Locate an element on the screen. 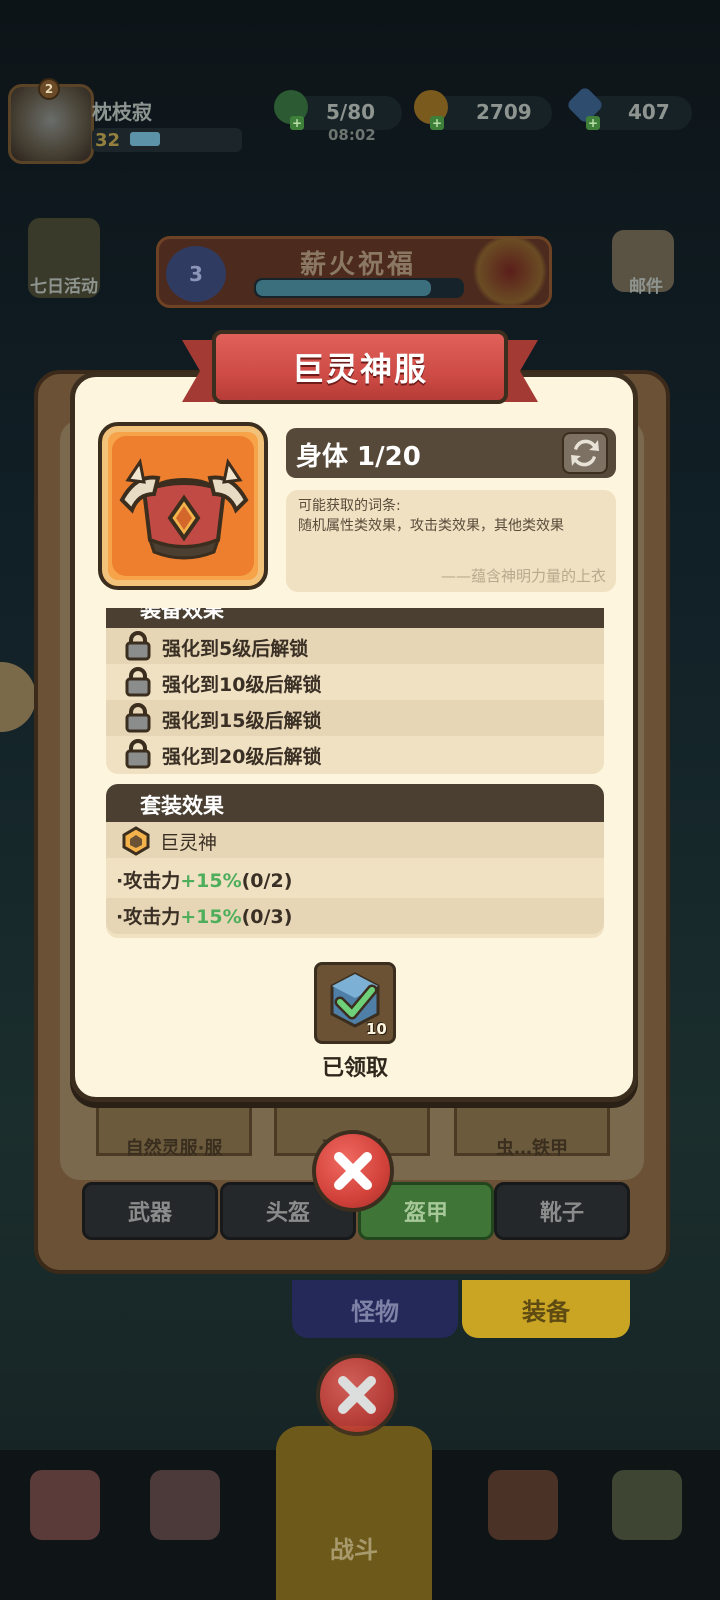  equip-effect-label: 强化到5级后解锁 is located at coordinates (235, 649).